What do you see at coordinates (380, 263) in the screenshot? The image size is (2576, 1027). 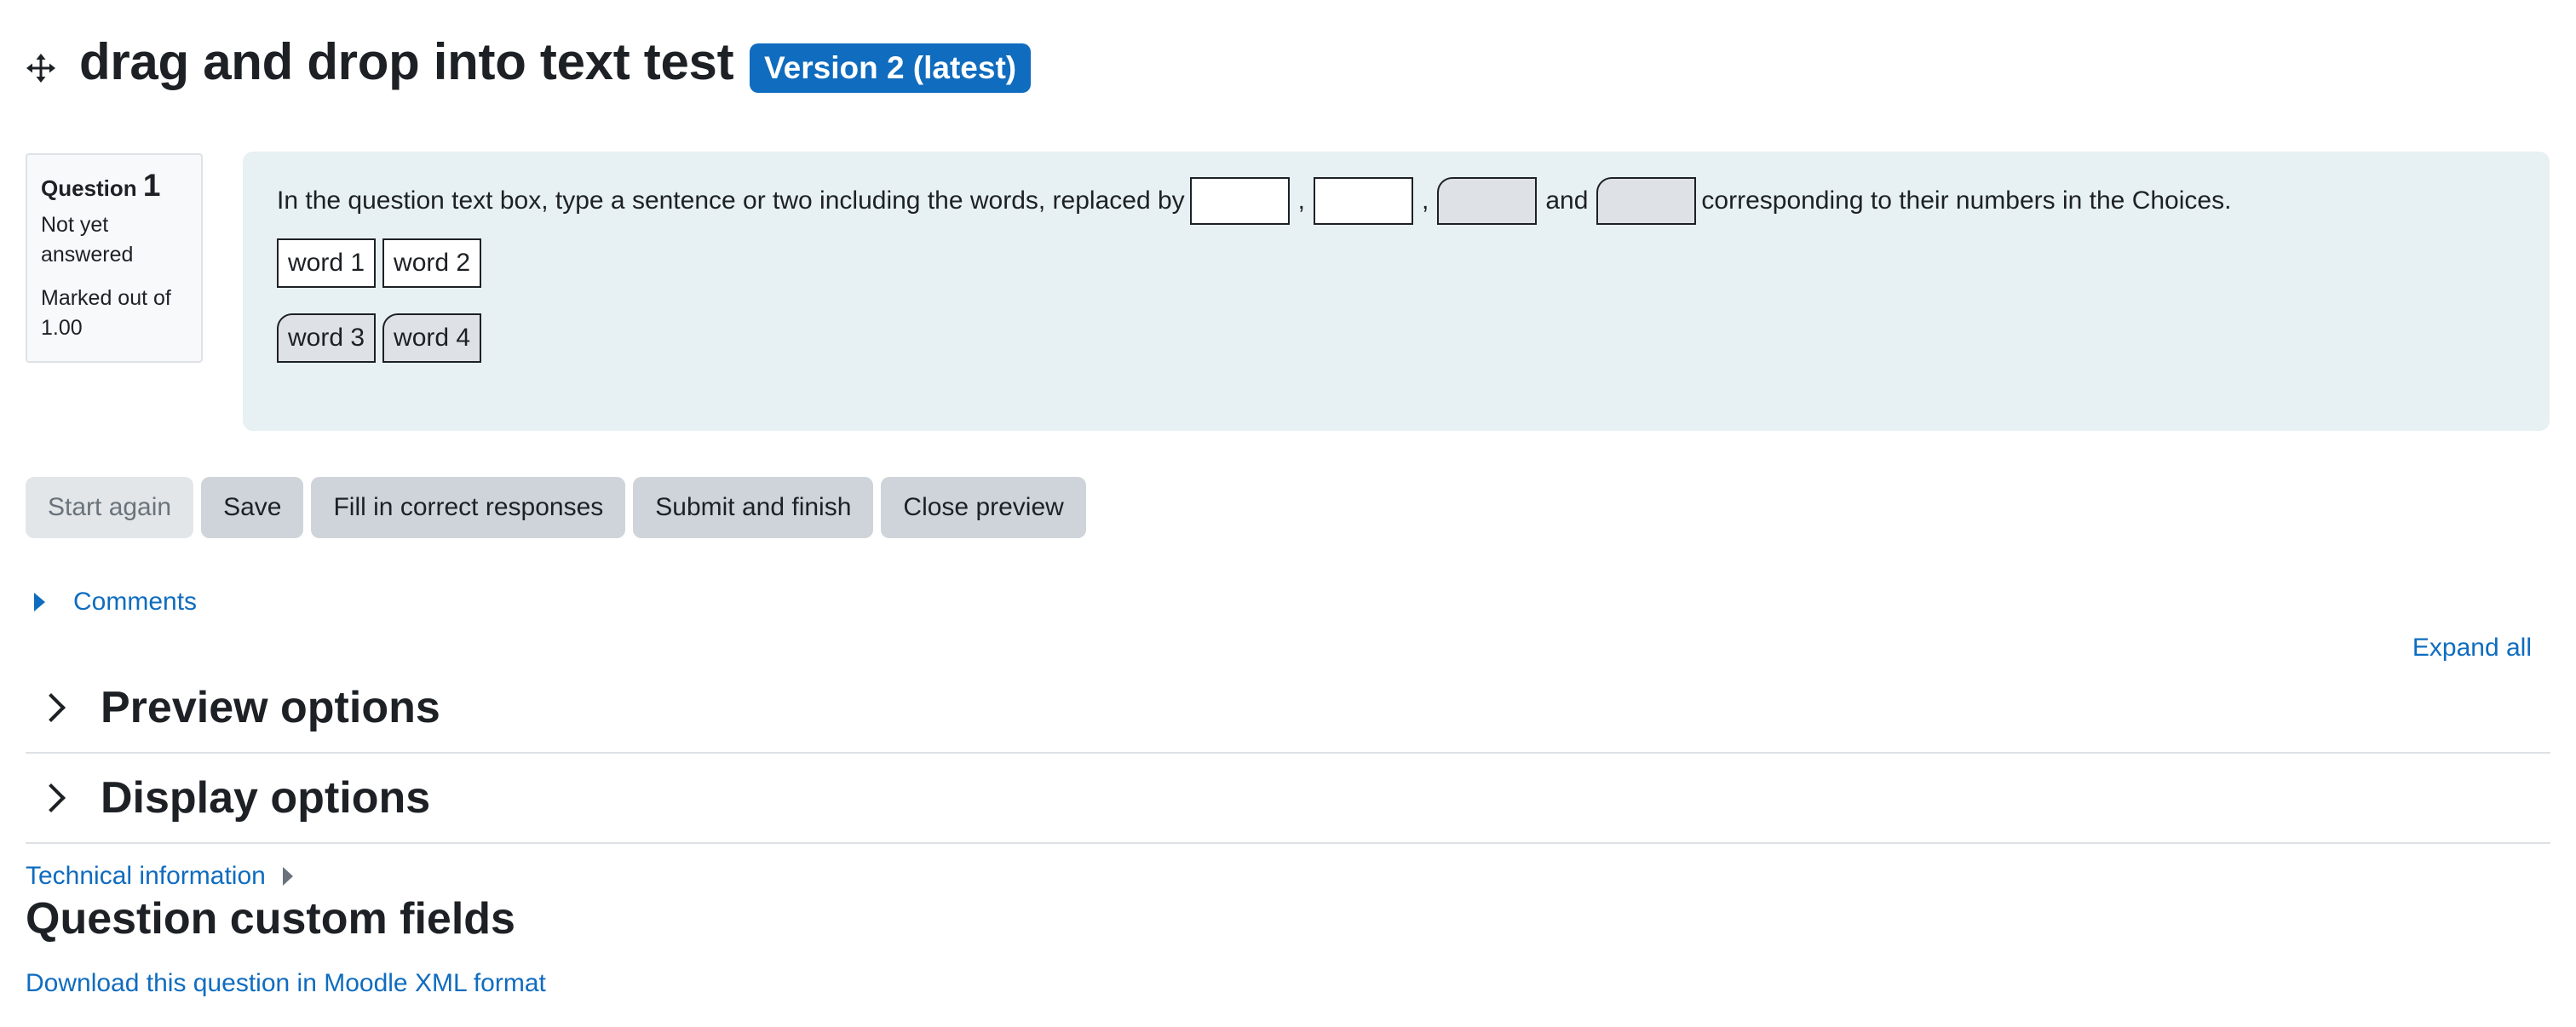 I see `choice-group-1: word 1 word 2` at bounding box center [380, 263].